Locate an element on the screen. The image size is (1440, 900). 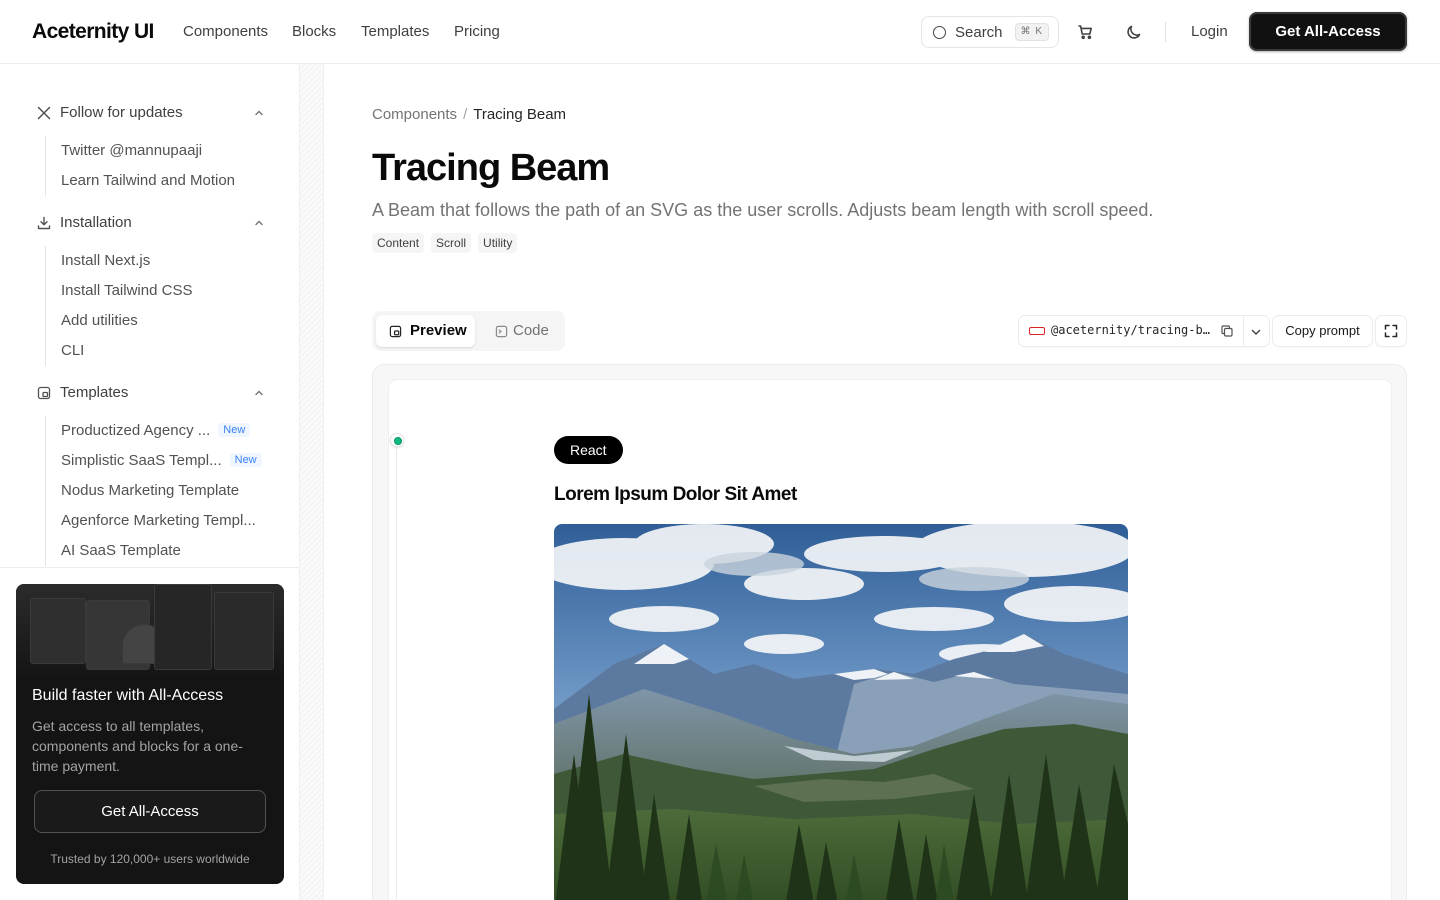
moon-icon is located at coordinates (1134, 32).